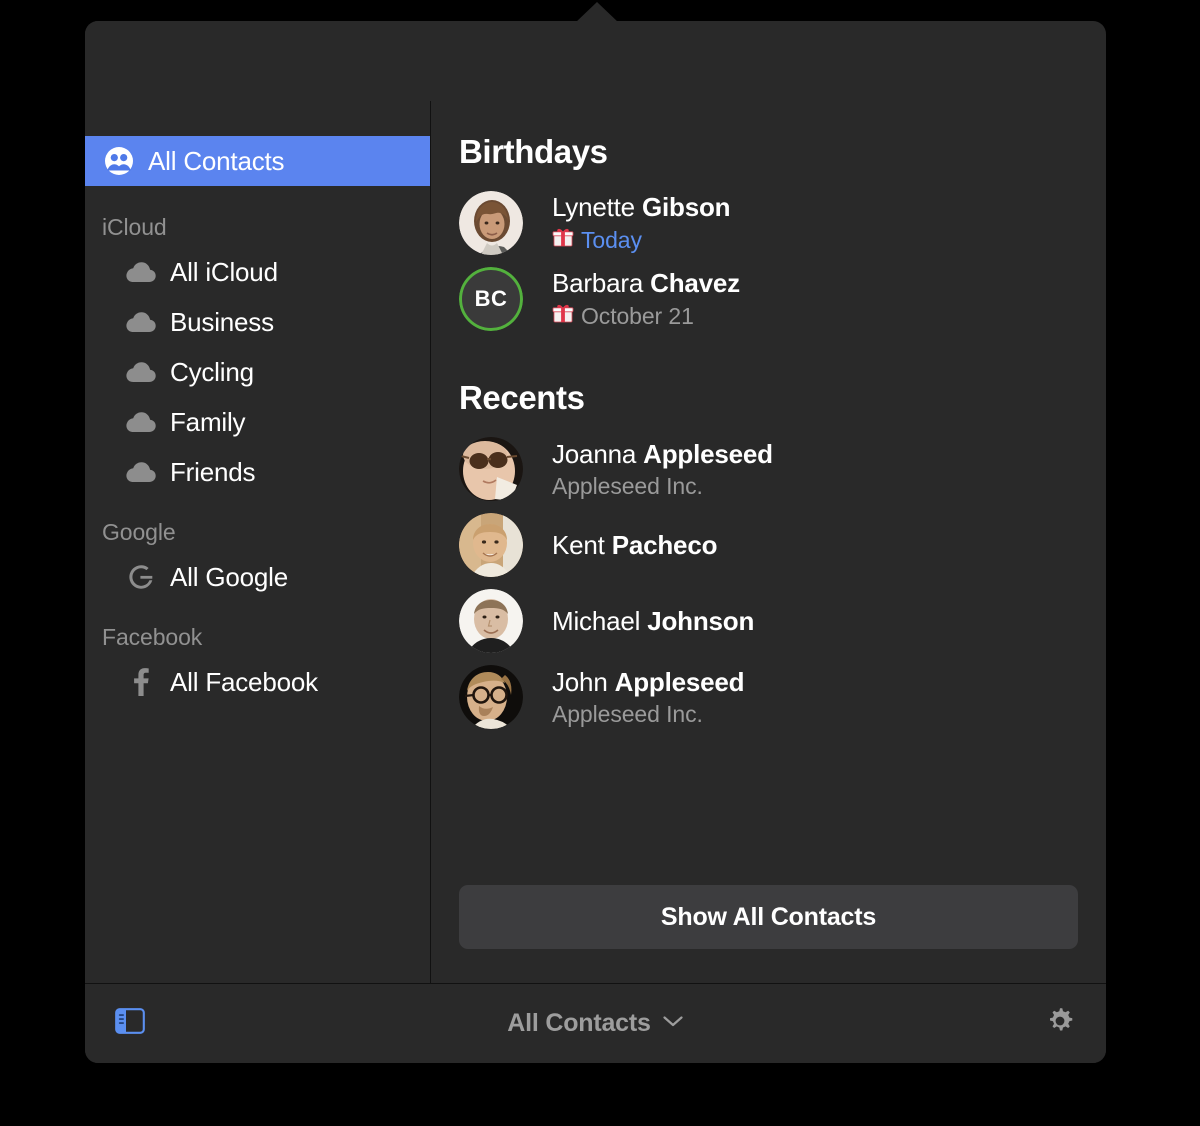 The width and height of the screenshot is (1200, 1126). Describe the element at coordinates (258, 372) in the screenshot. I see `sidebar-item-cycling: Cycling` at that location.